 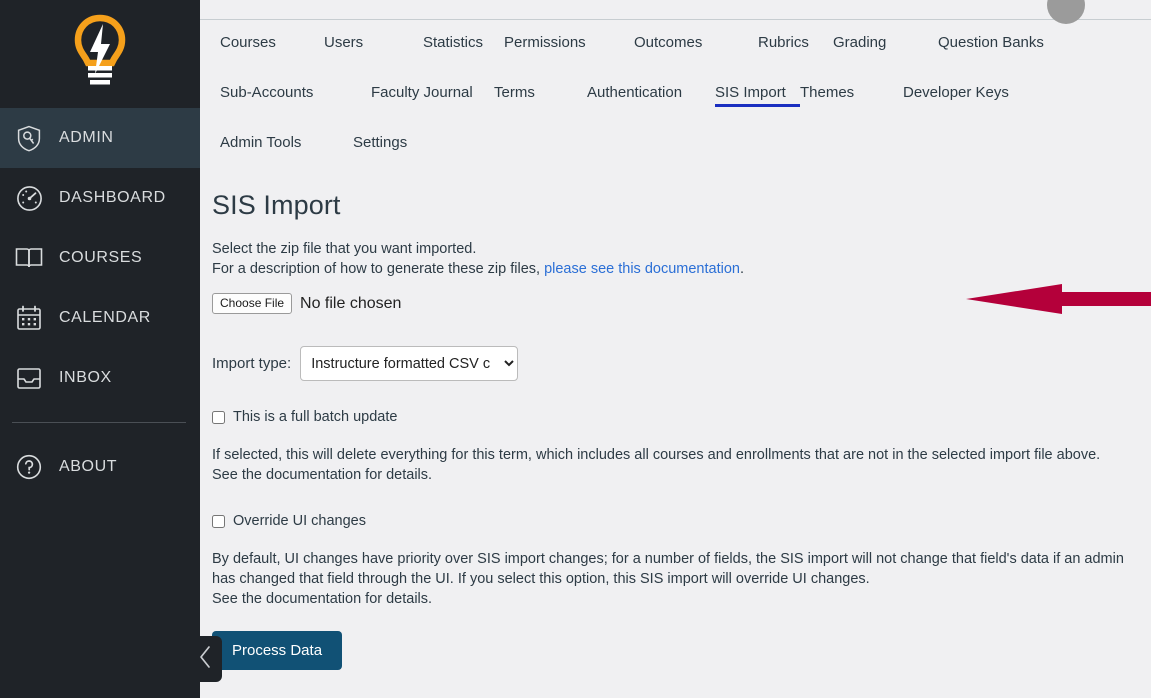 What do you see at coordinates (827, 92) in the screenshot?
I see `tab-label: Themes` at bounding box center [827, 92].